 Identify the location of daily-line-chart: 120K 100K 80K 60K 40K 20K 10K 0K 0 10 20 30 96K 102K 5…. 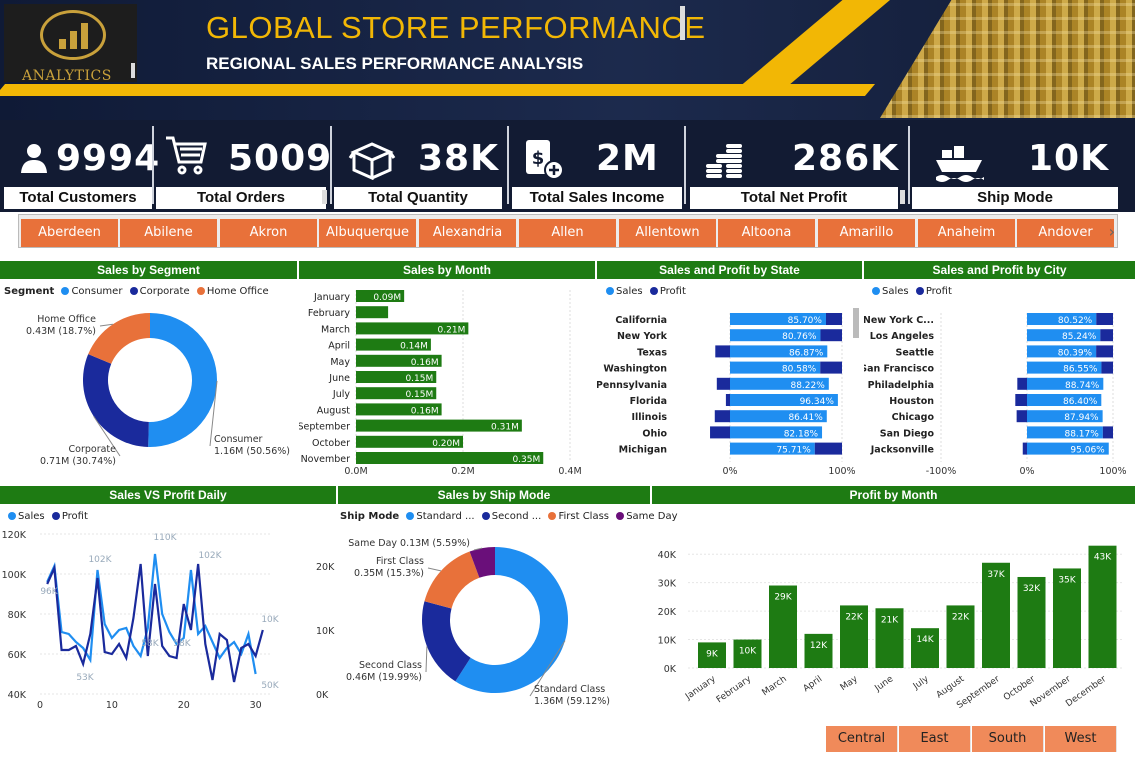
(168, 620).